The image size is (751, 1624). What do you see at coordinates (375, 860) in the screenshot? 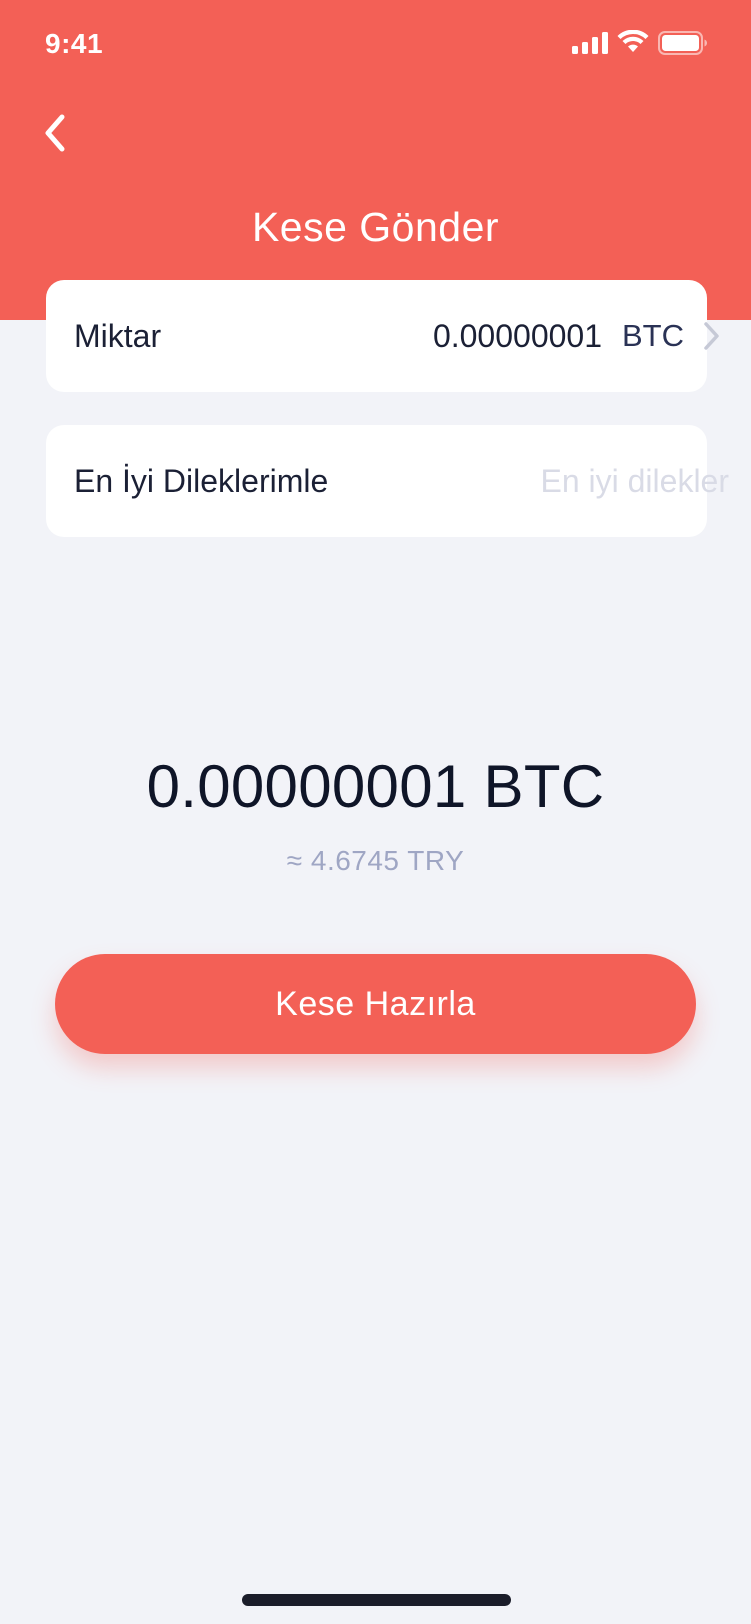
I see `fiat-approx: ≈ 4.6745 TRY` at bounding box center [375, 860].